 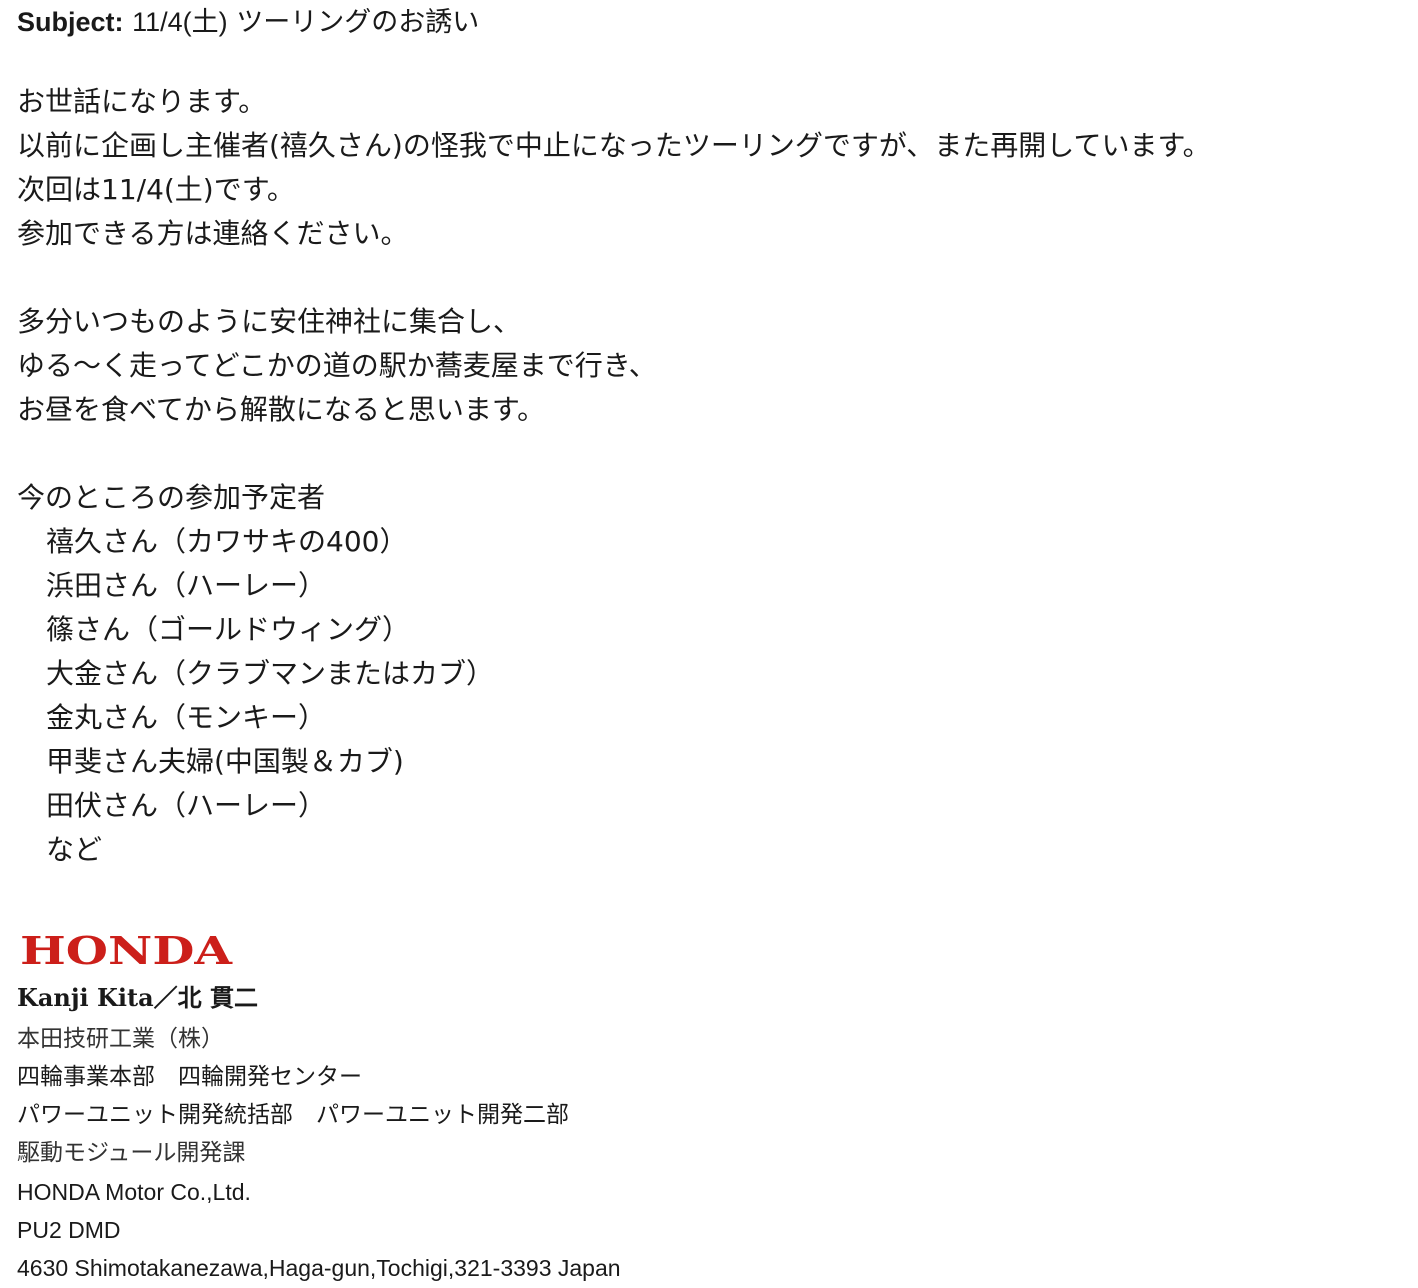 I want to click on subject-text: ツーリングのお誘い, so click(x=358, y=22).